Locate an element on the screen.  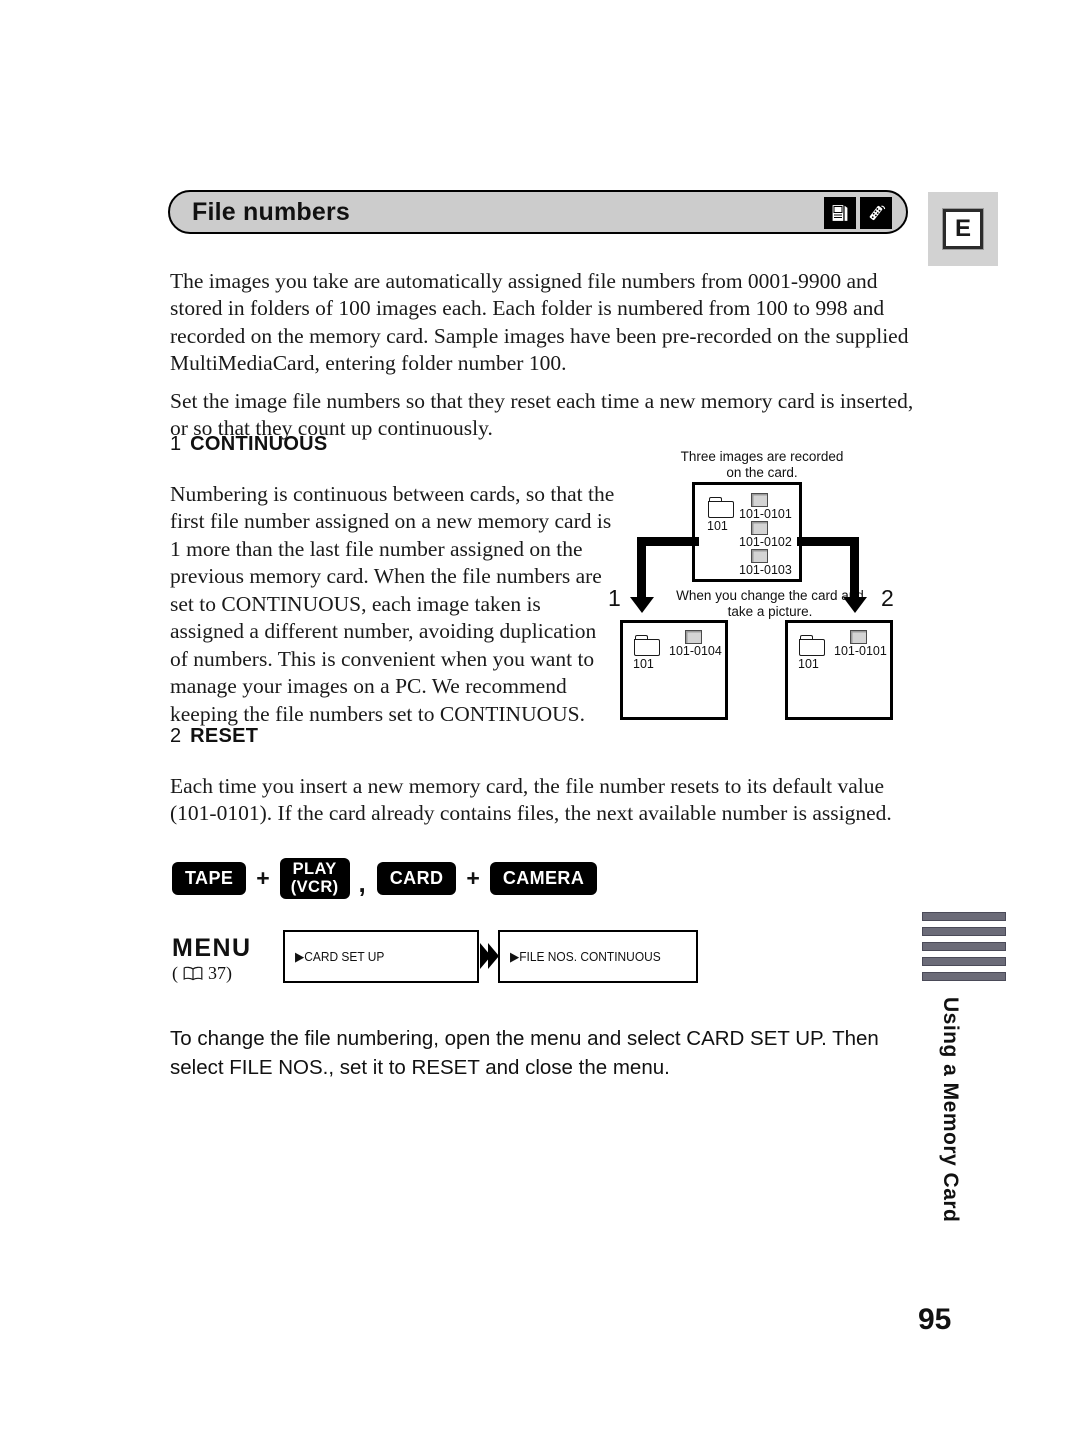
branch-label-1: 1 is located at coordinates (614, 598).